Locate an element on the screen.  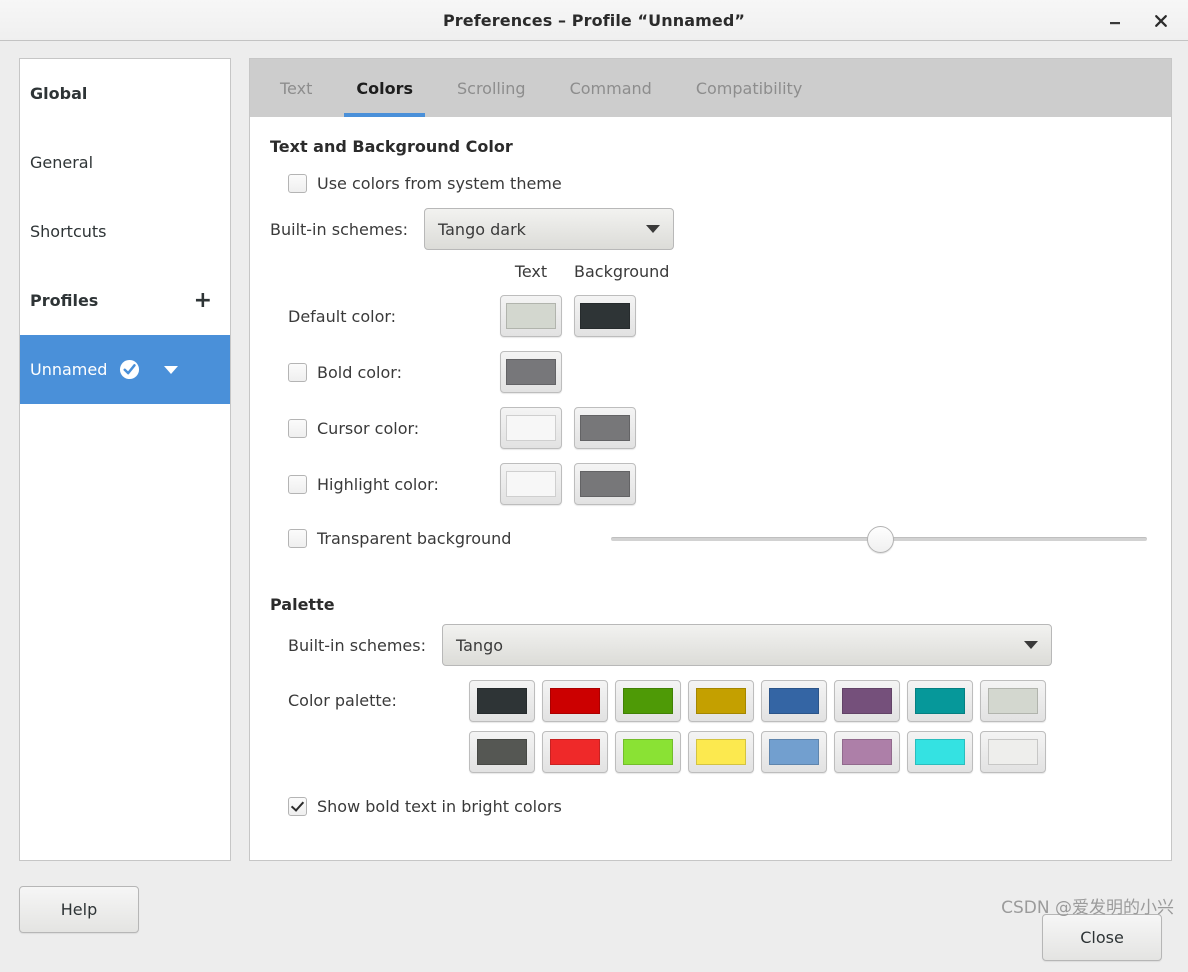
tab-scrolling: Scrolling is located at coordinates (491, 88).